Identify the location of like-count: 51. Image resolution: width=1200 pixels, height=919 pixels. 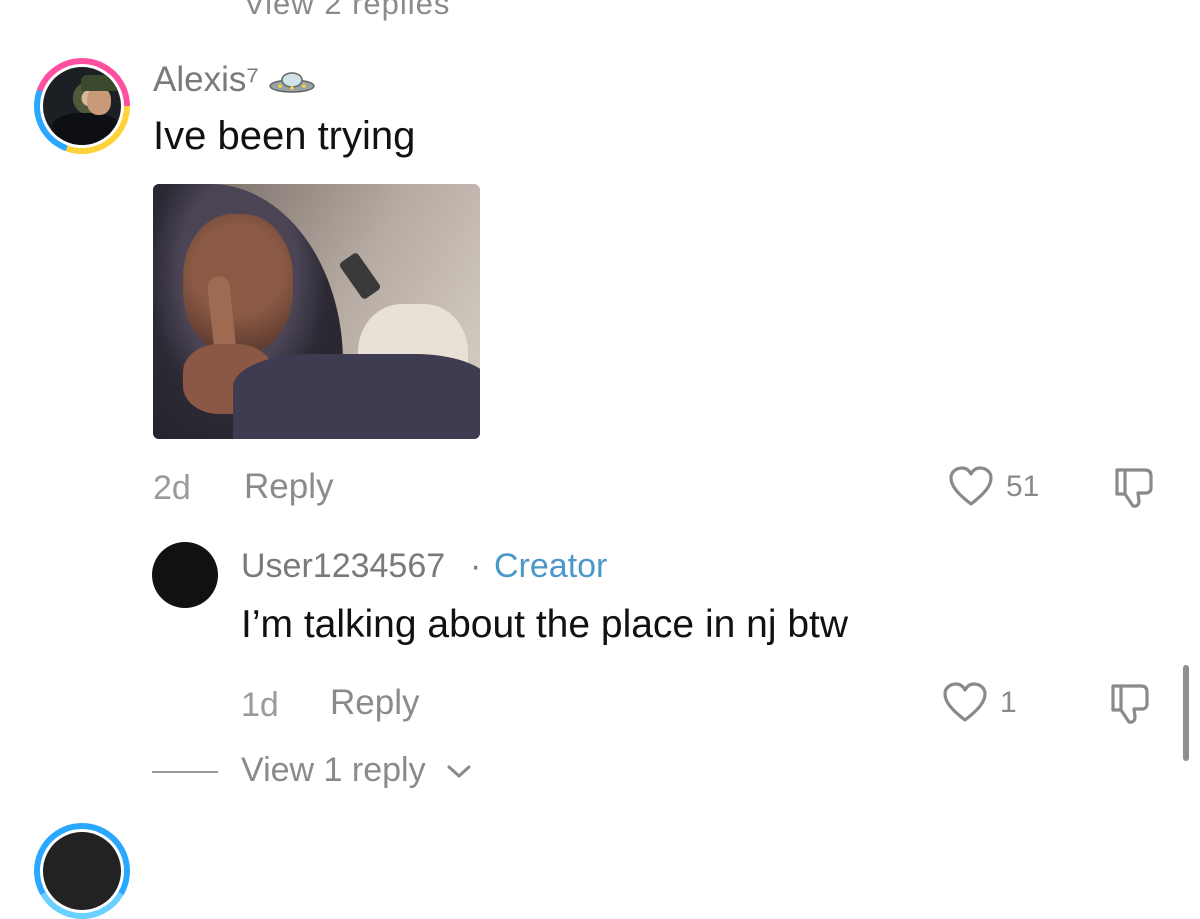
(1023, 486).